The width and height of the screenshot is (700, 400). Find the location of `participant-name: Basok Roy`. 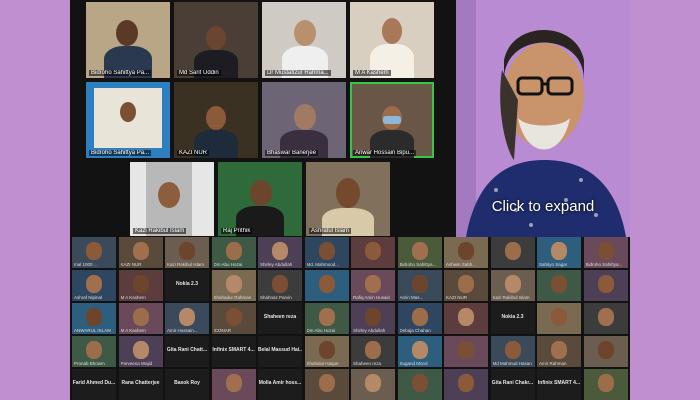

participant-name: Basok Roy is located at coordinates (187, 383).